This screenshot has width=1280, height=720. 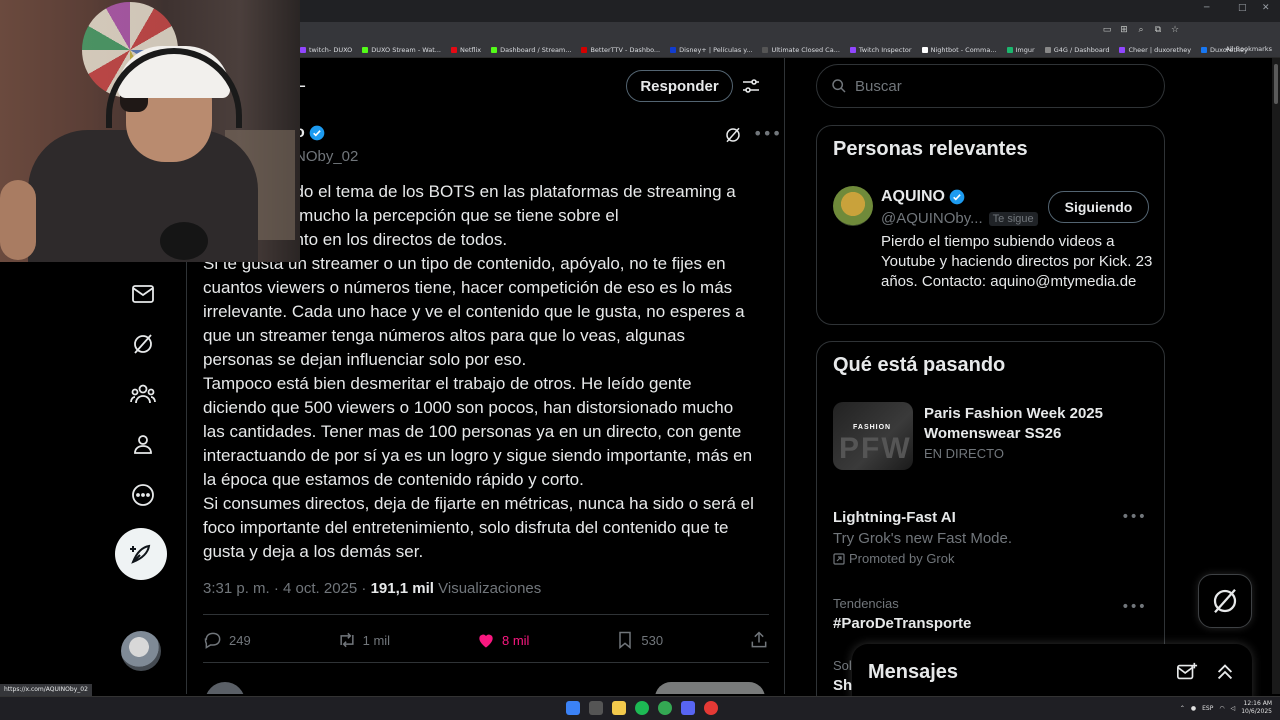 I want to click on file-explorer-icon, so click(x=619, y=708).